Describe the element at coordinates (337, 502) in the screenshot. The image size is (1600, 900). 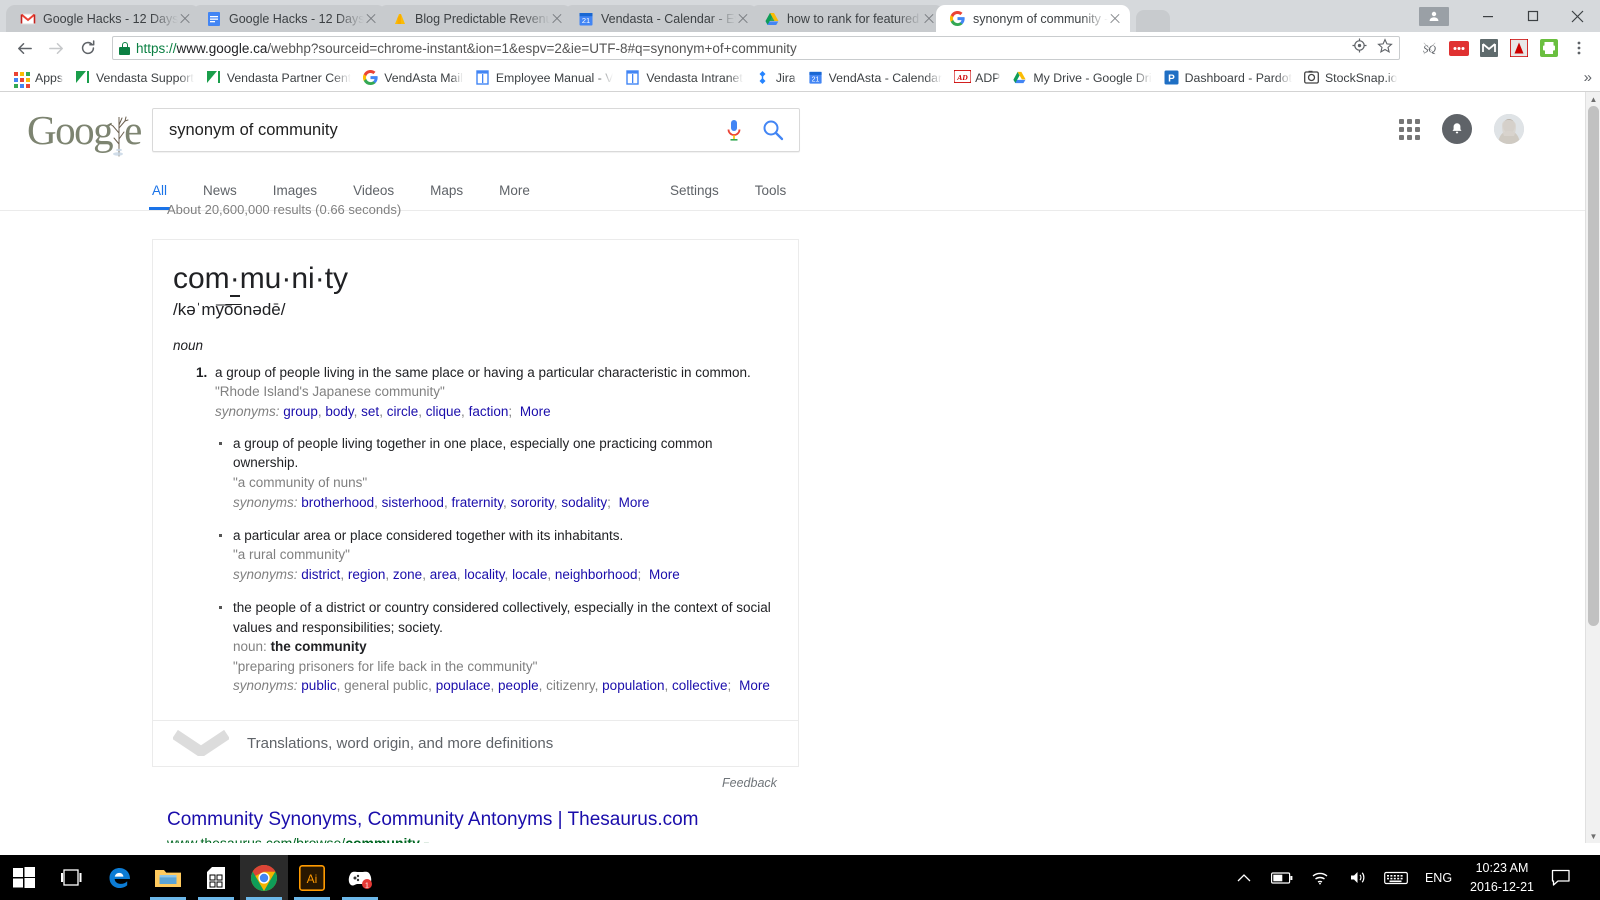
I see `synonym-link: brotherhood` at that location.